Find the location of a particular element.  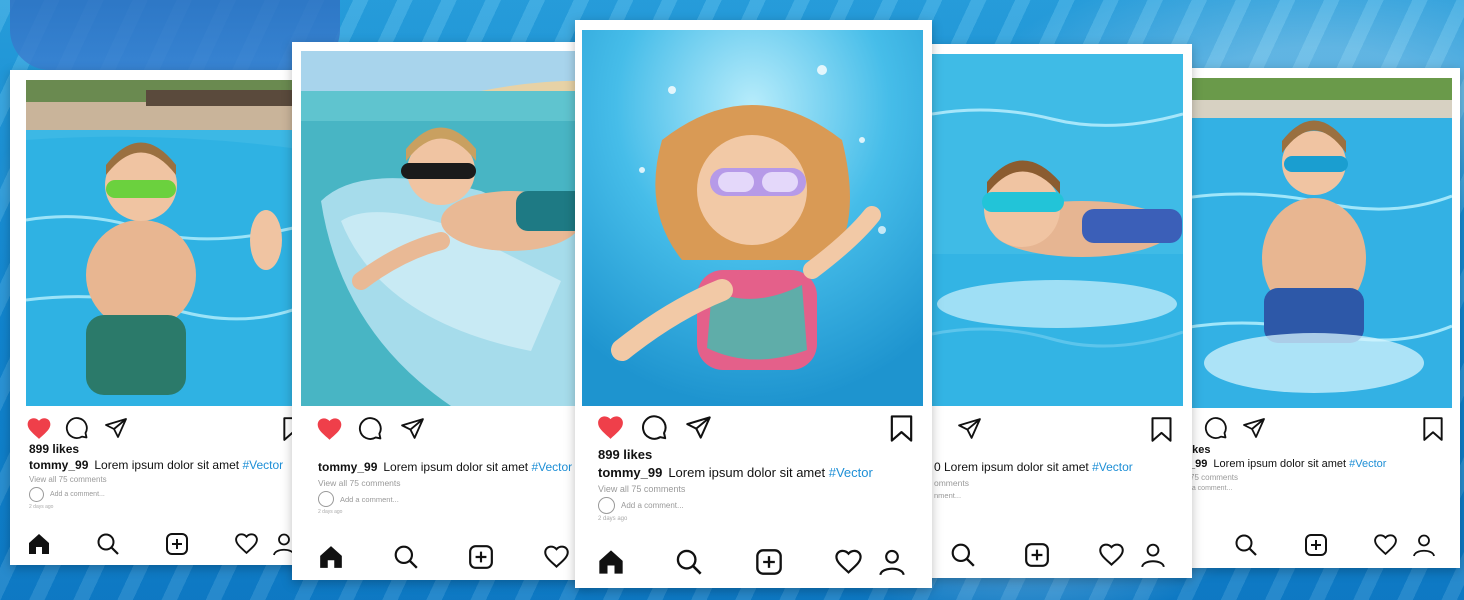

photo-boy-jumping-pool is located at coordinates (1318, 243).